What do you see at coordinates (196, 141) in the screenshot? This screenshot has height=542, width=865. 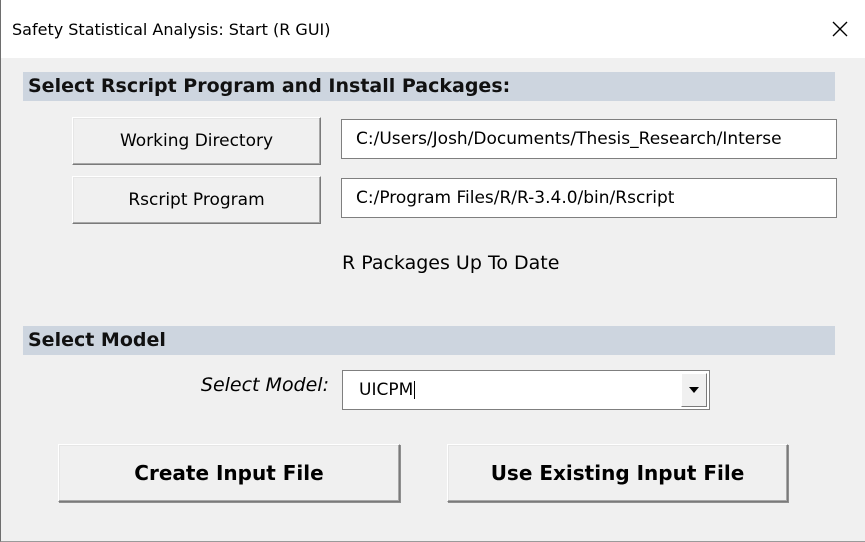 I see `working-directory-button: Working Directory` at bounding box center [196, 141].